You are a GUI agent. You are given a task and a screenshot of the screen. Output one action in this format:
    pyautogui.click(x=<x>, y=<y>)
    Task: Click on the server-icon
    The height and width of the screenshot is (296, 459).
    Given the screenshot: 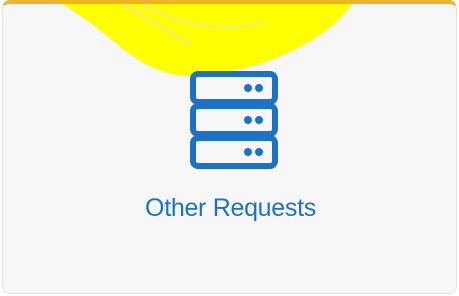 What is the action you would take?
    pyautogui.click(x=234, y=120)
    